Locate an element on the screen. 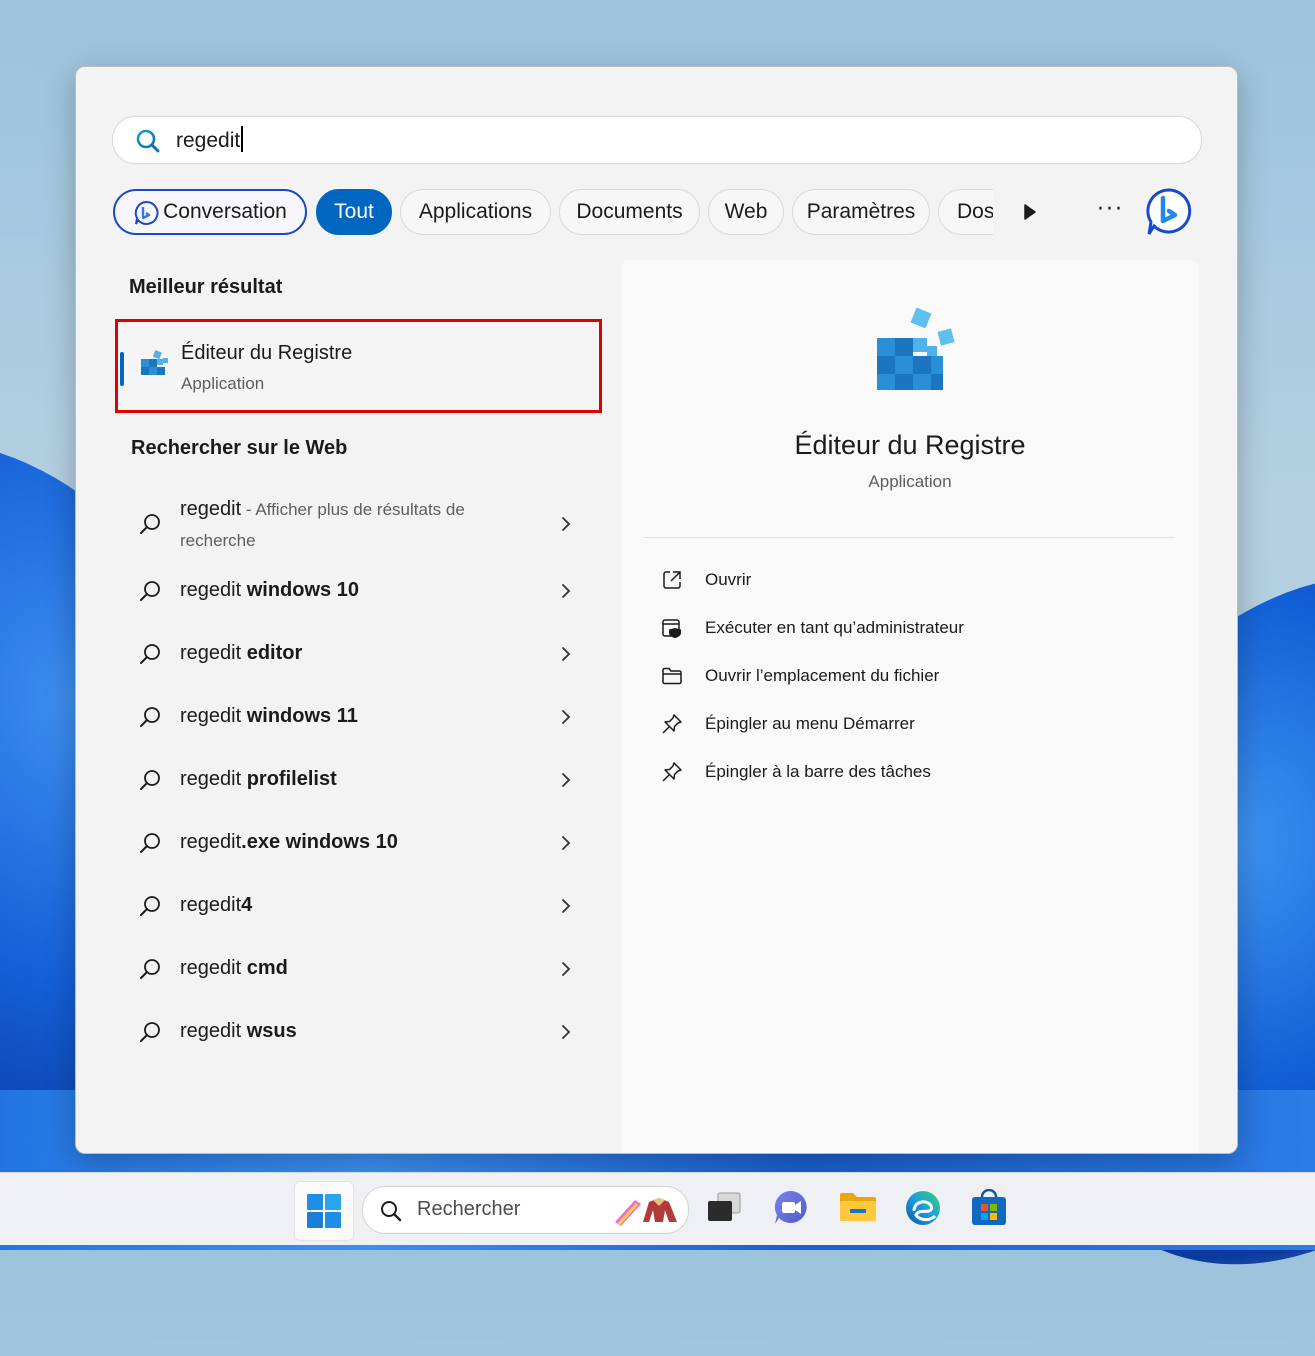 This screenshot has height=1356, width=1315. details-app-kind: Application is located at coordinates (910, 481).